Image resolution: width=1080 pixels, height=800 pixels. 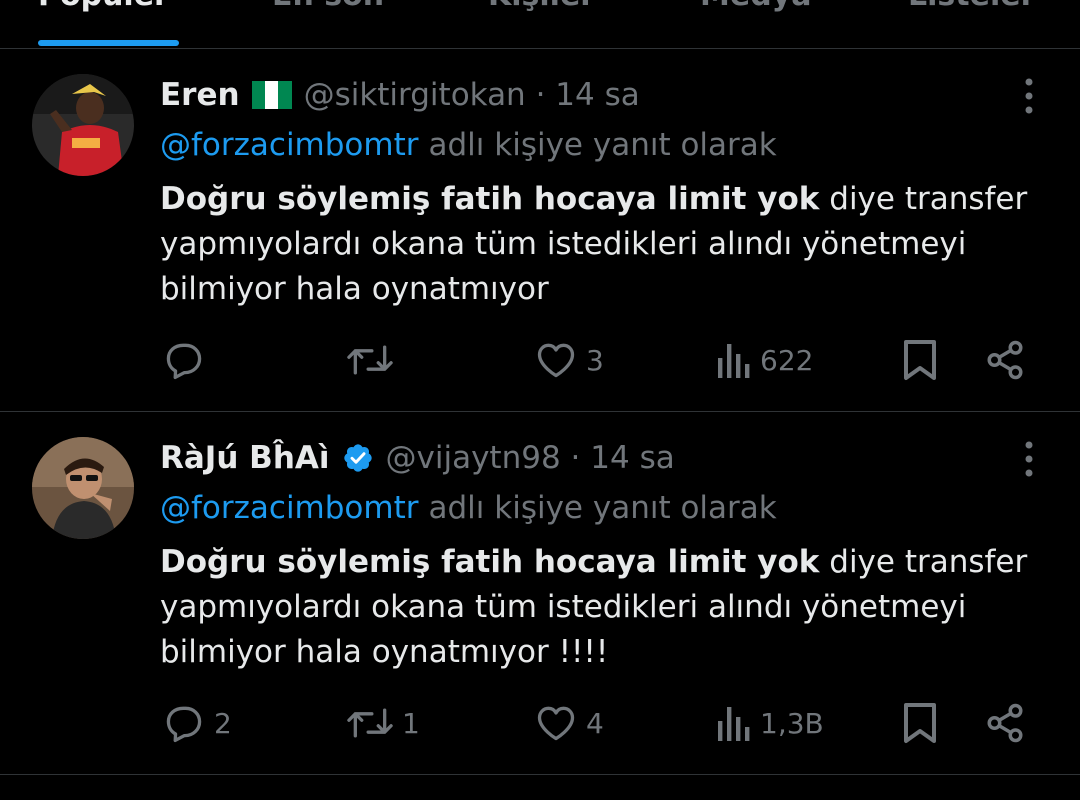 What do you see at coordinates (595, 723) in the screenshot?
I see `like-count: 4` at bounding box center [595, 723].